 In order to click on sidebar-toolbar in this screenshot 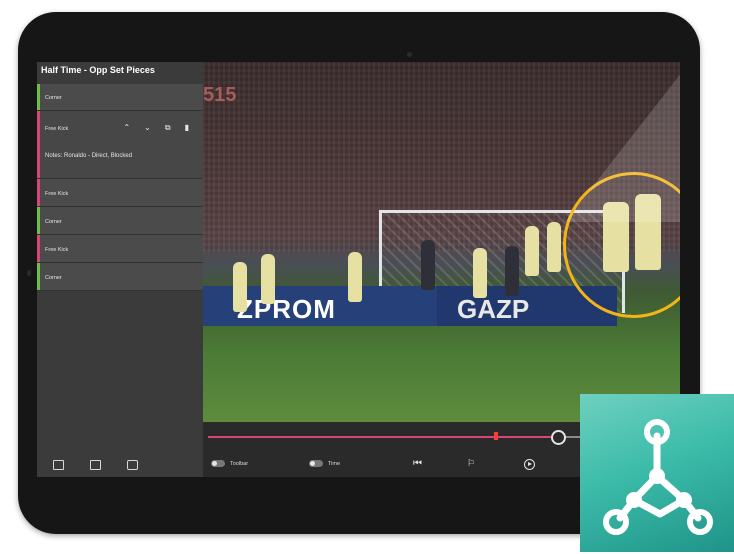, I will do `click(95, 465)`.